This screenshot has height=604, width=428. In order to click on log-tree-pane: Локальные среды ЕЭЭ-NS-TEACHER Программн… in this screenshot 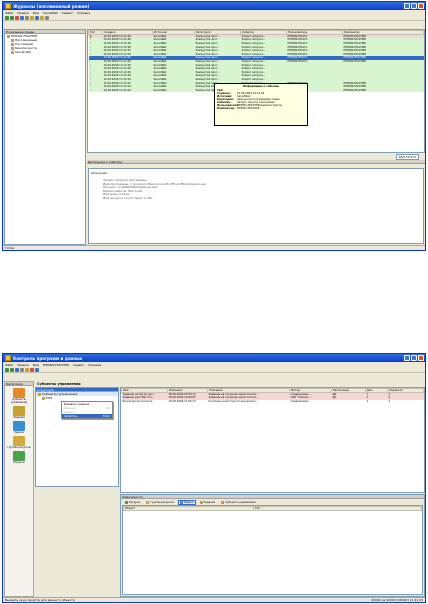, I will do `click(45, 137)`.